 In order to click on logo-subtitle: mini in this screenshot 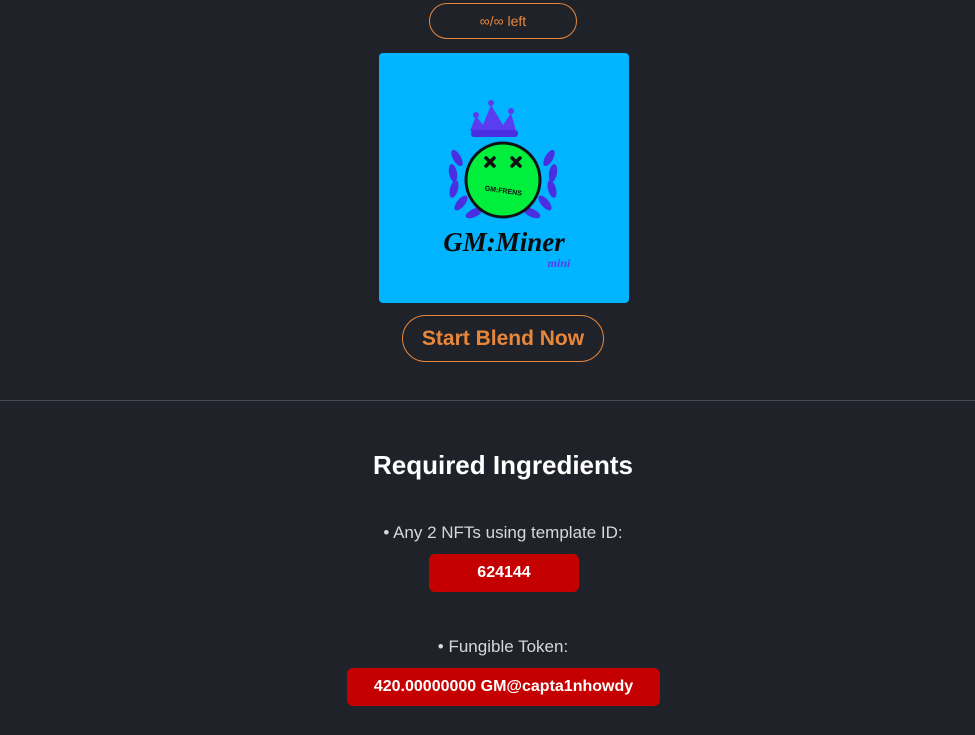, I will do `click(559, 263)`.